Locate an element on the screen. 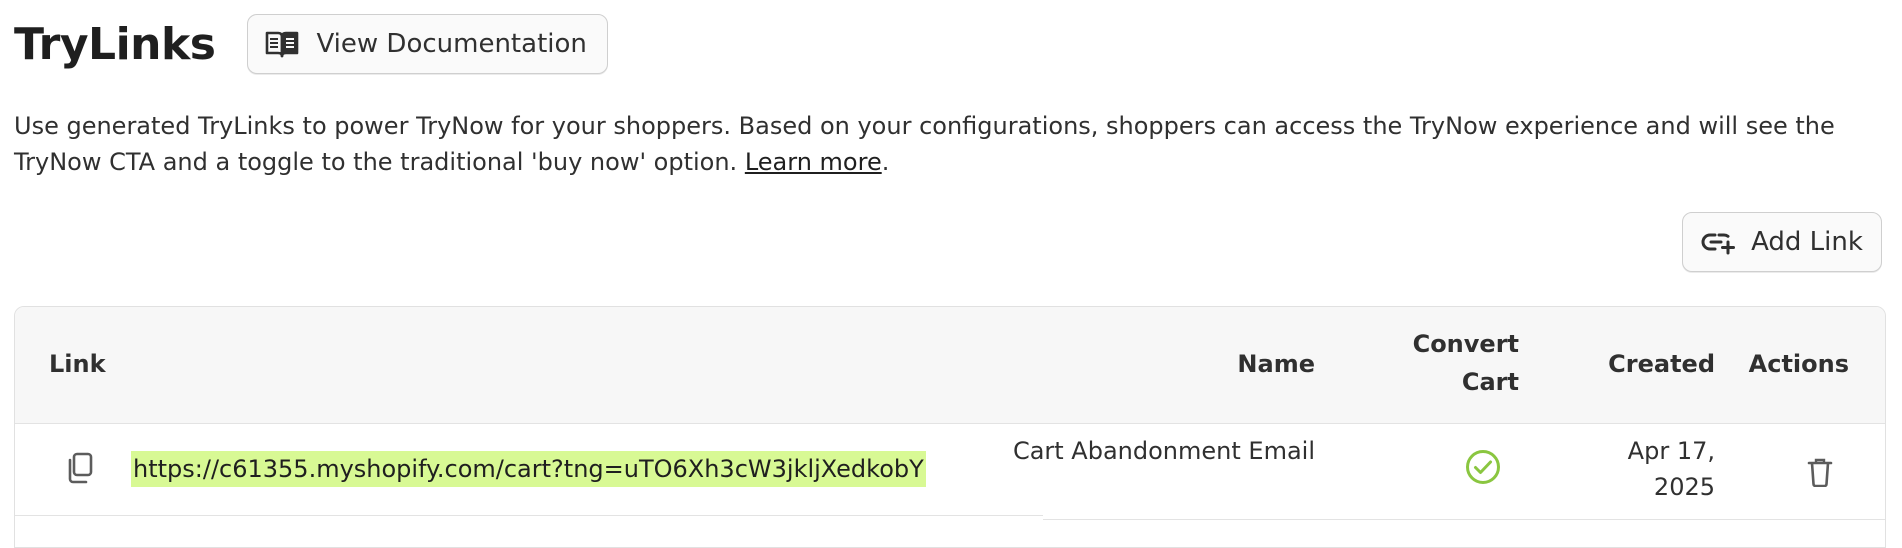 The image size is (1902, 548). add-link-label: Add Link is located at coordinates (1807, 242).